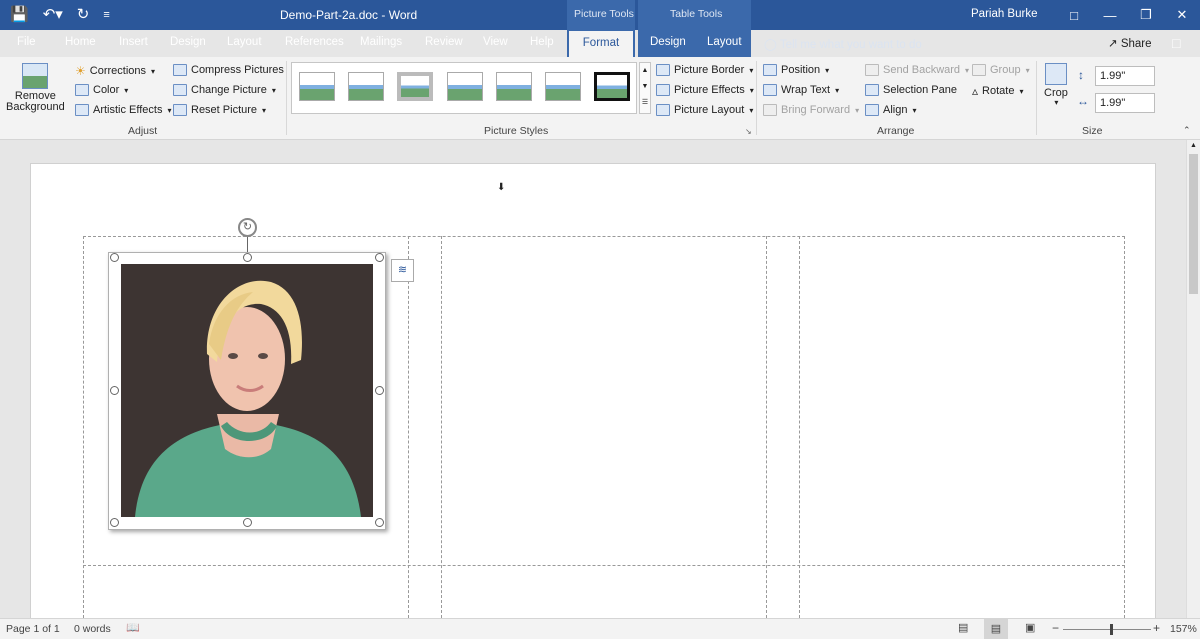 The height and width of the screenshot is (639, 1200). Describe the element at coordinates (1113, 103) in the screenshot. I see `shape-width-value: 1.99"` at that location.